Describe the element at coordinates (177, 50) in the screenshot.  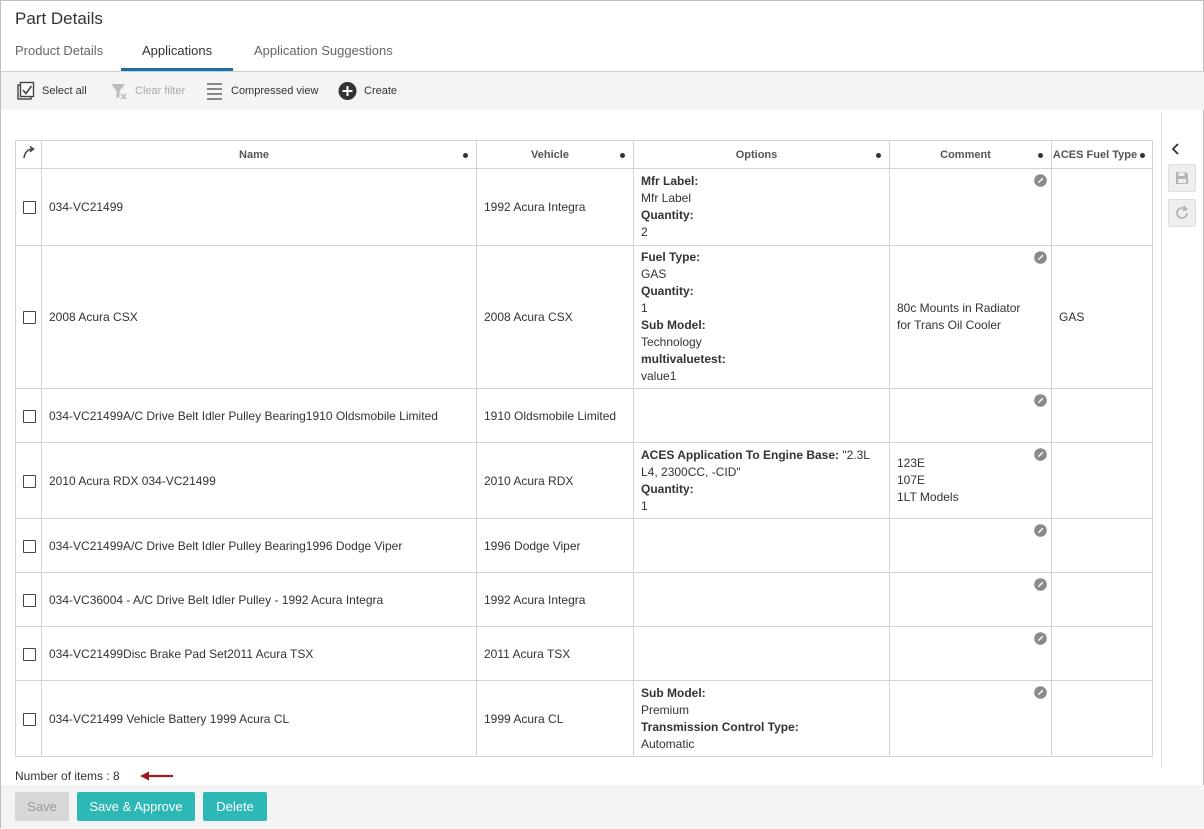
I see `tab-applications: Applications` at that location.